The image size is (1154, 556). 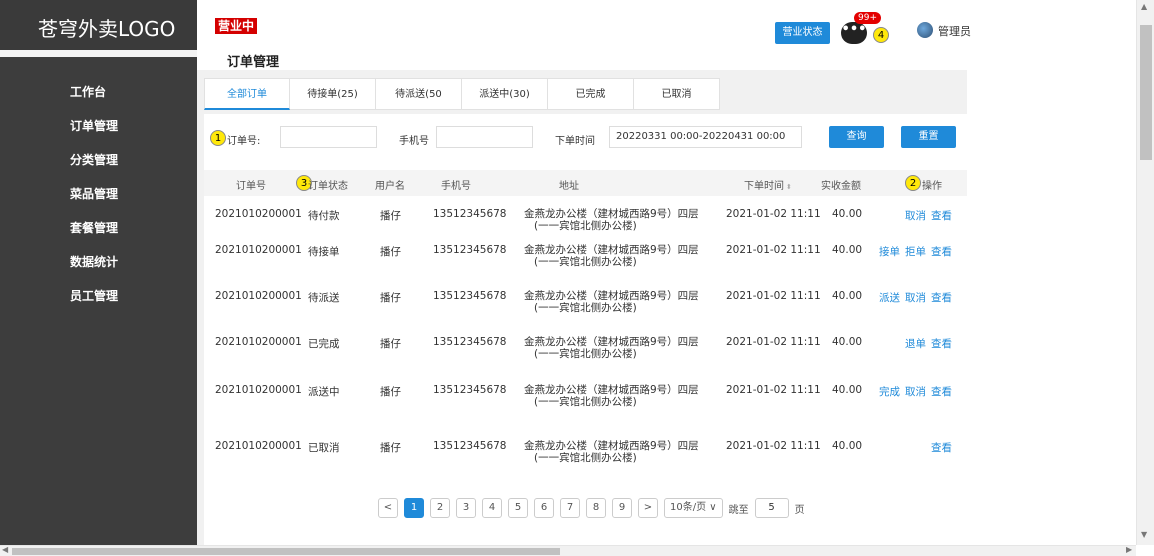 I want to click on sidebar-item-dashboard: 工作台, so click(x=98, y=92).